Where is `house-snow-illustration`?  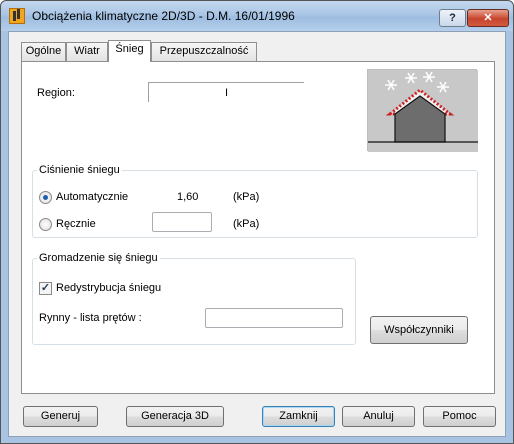 house-snow-illustration is located at coordinates (423, 111).